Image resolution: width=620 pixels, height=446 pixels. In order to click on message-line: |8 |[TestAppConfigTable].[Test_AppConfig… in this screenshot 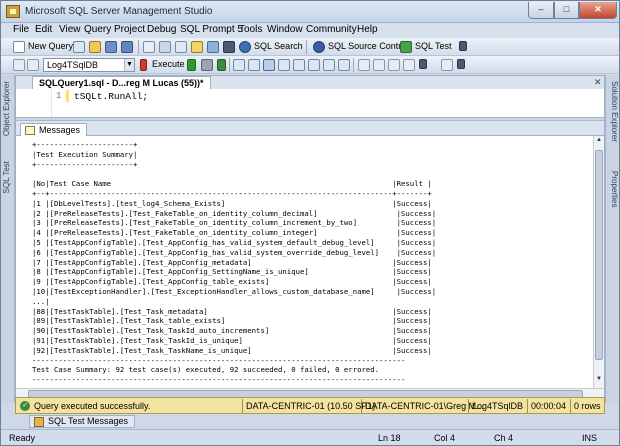, I will do `click(232, 272)`.